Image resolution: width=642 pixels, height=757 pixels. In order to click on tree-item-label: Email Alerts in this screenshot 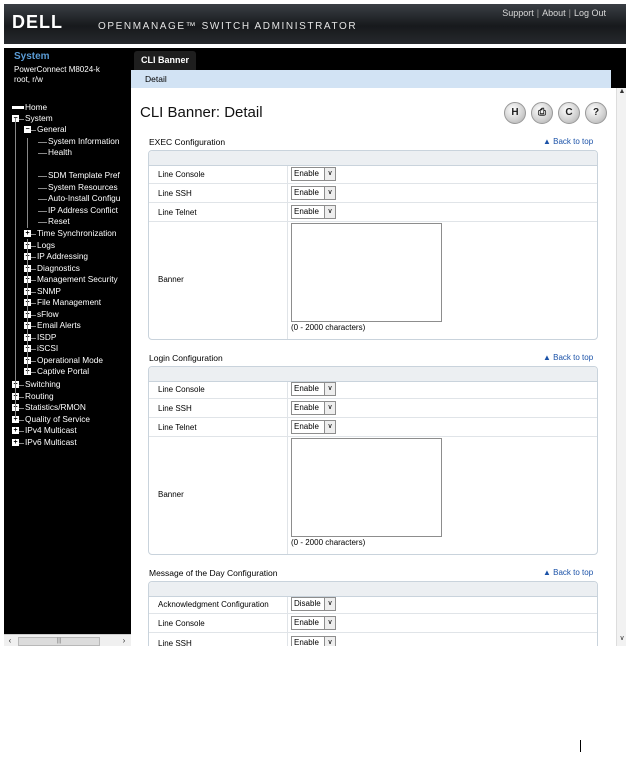, I will do `click(59, 325)`.